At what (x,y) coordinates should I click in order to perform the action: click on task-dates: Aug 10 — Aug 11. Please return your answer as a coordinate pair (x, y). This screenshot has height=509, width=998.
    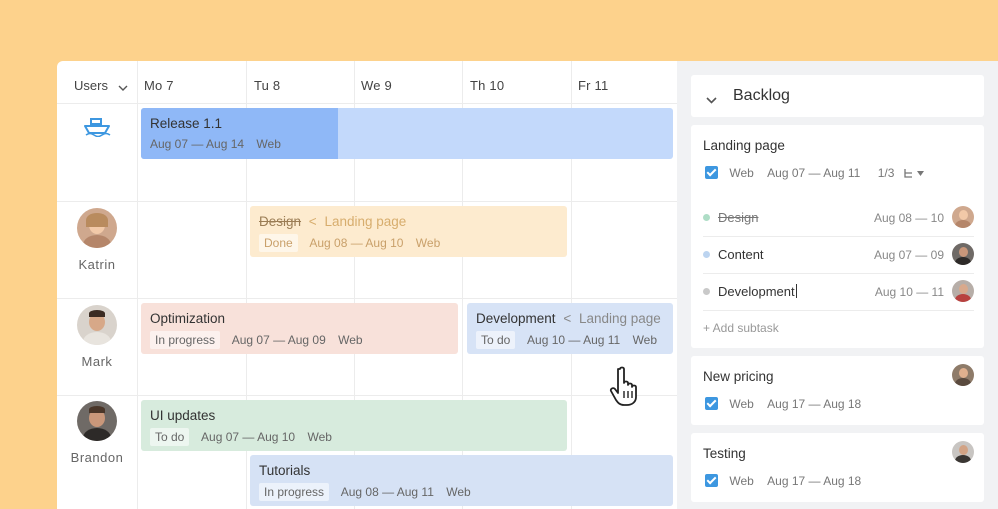
    Looking at the image, I should click on (574, 340).